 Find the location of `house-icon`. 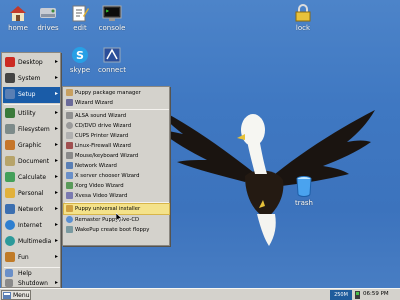

house-icon is located at coordinates (18, 13).